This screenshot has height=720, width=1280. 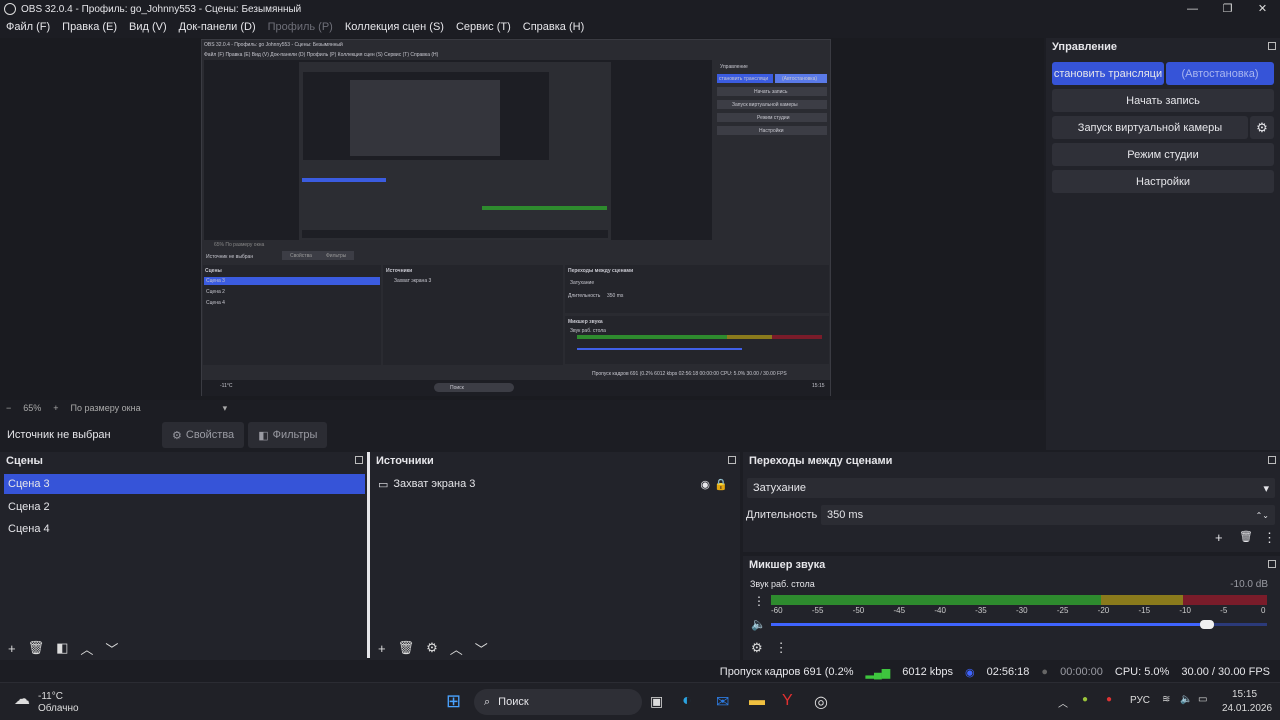 I want to click on clock-time: 15:15, so click(x=1244, y=694).